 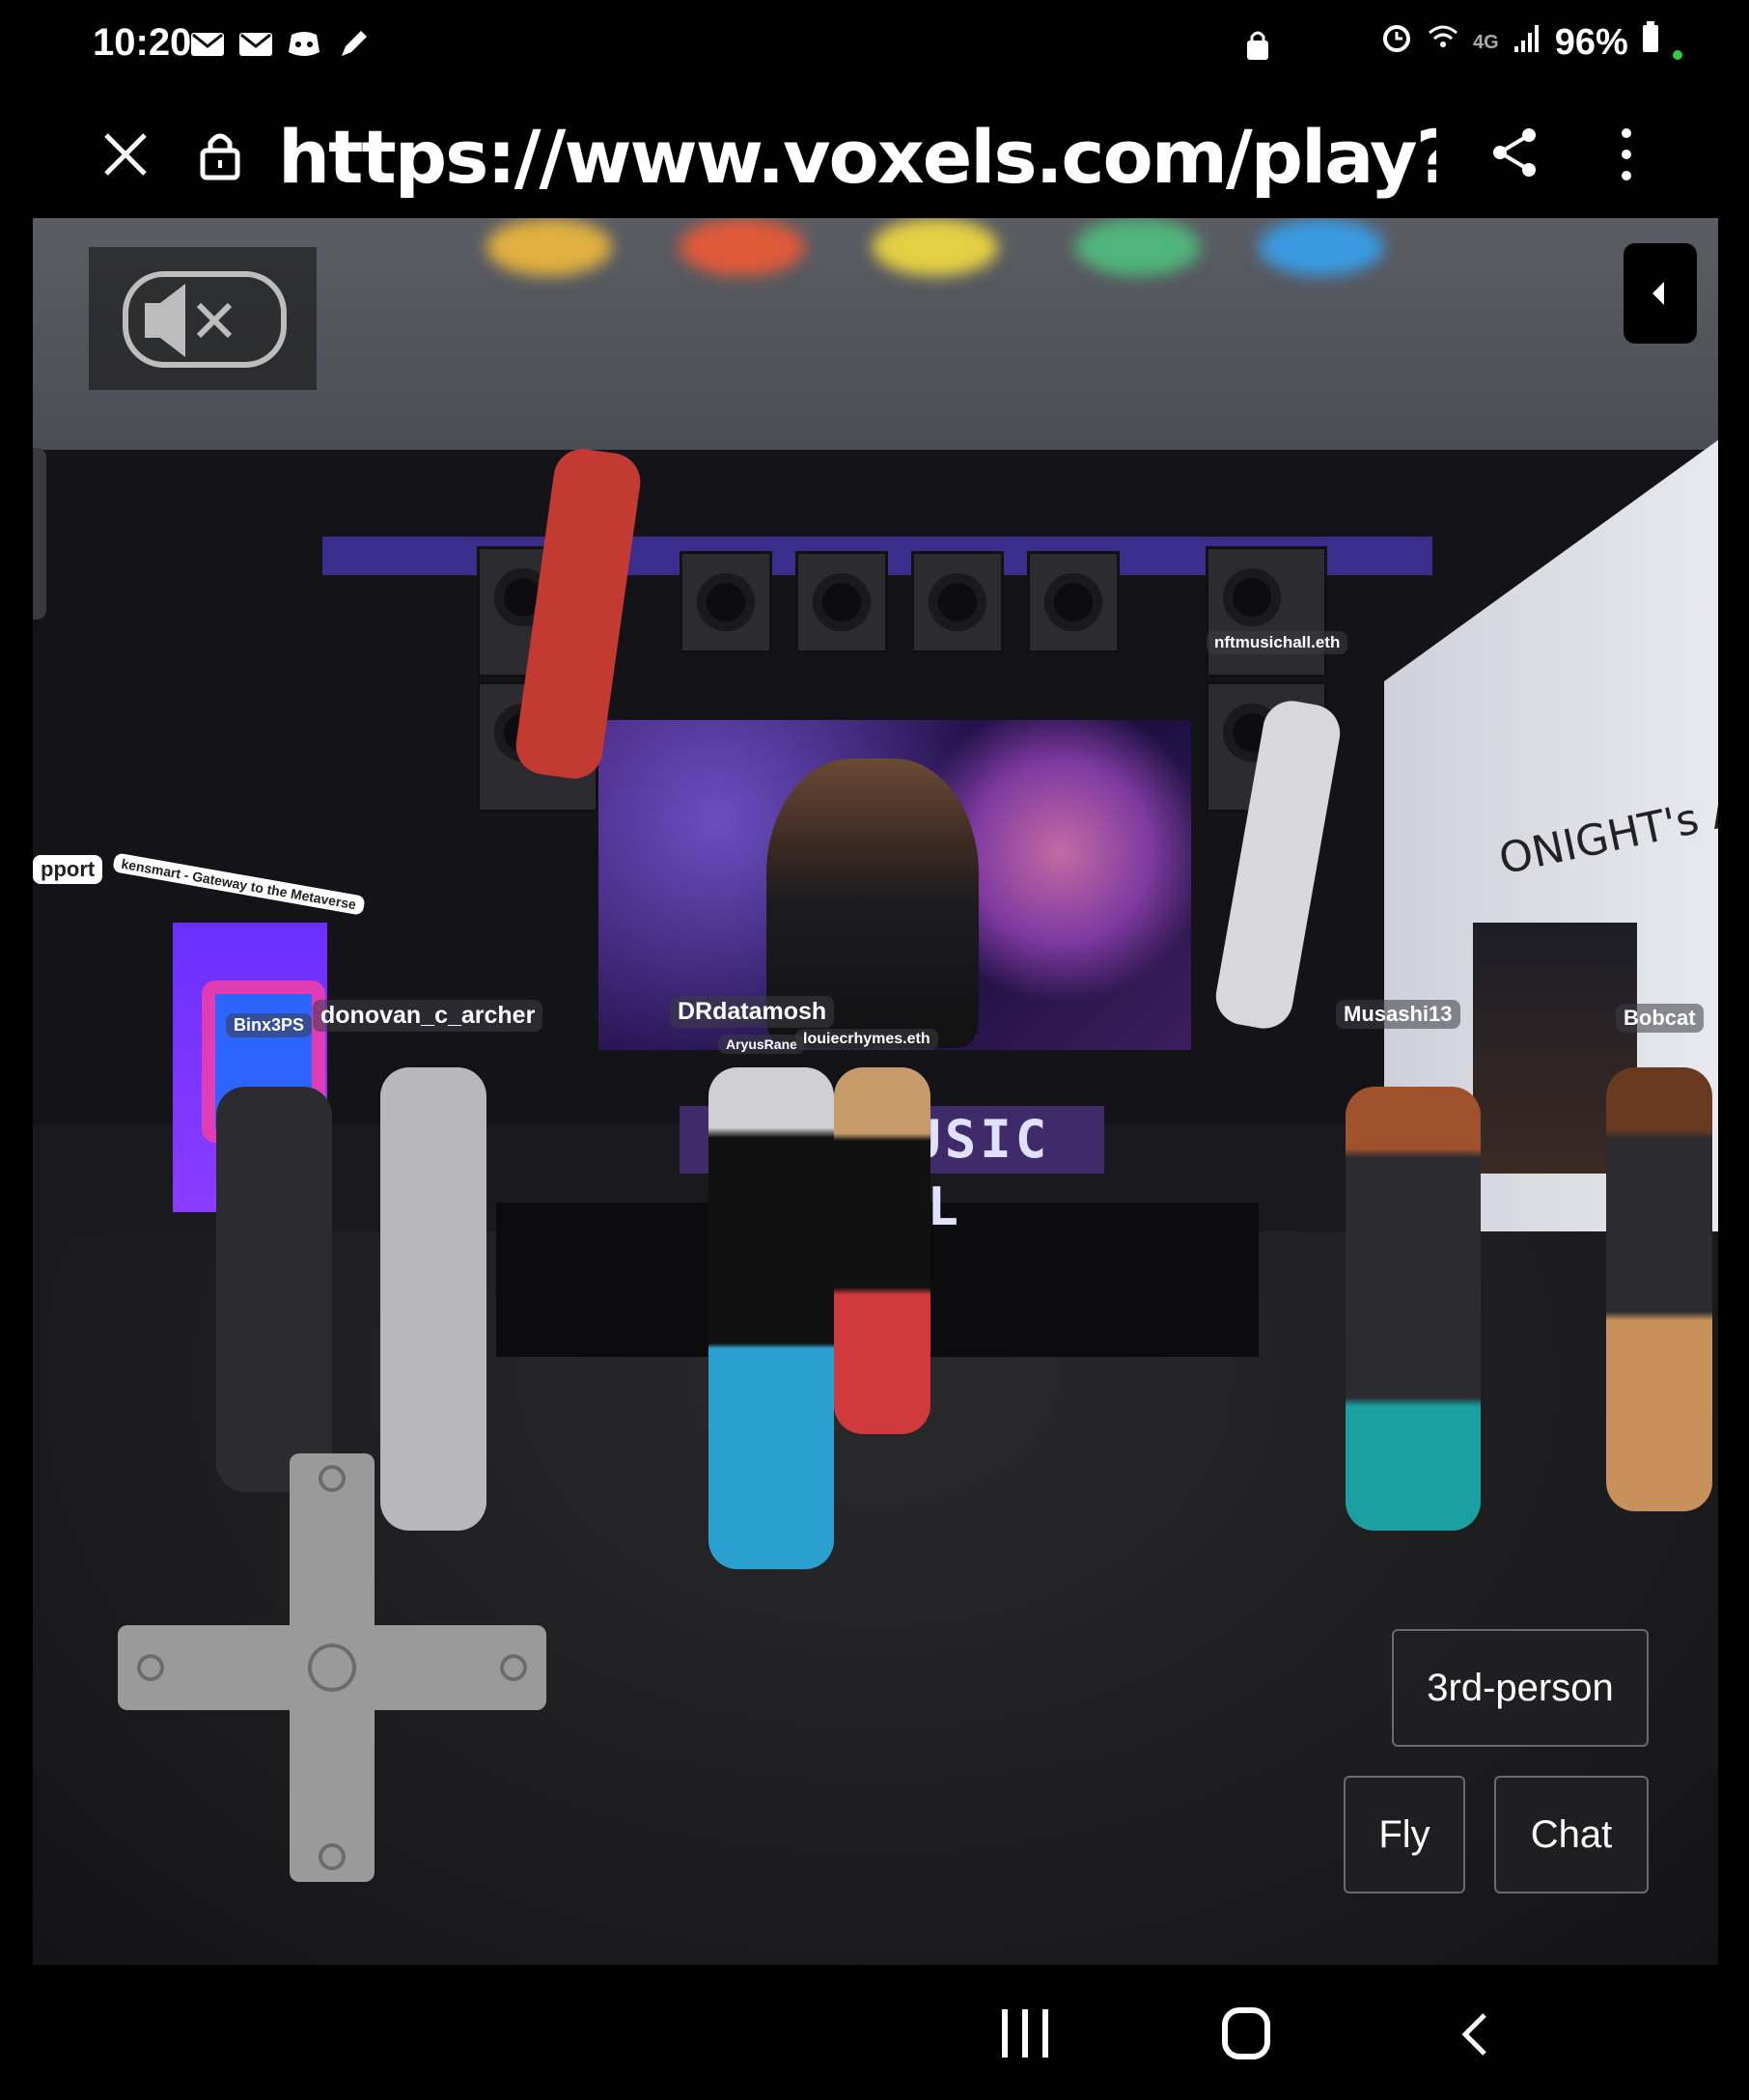 What do you see at coordinates (875, 2032) in the screenshot?
I see `system-nav-bar` at bounding box center [875, 2032].